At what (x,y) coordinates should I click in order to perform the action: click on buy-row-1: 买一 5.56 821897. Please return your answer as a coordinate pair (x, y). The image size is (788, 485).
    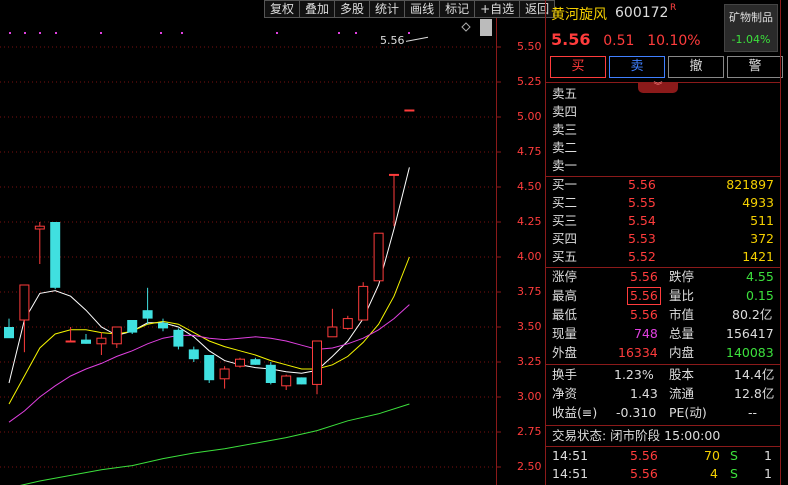
    Looking at the image, I should click on (663, 185).